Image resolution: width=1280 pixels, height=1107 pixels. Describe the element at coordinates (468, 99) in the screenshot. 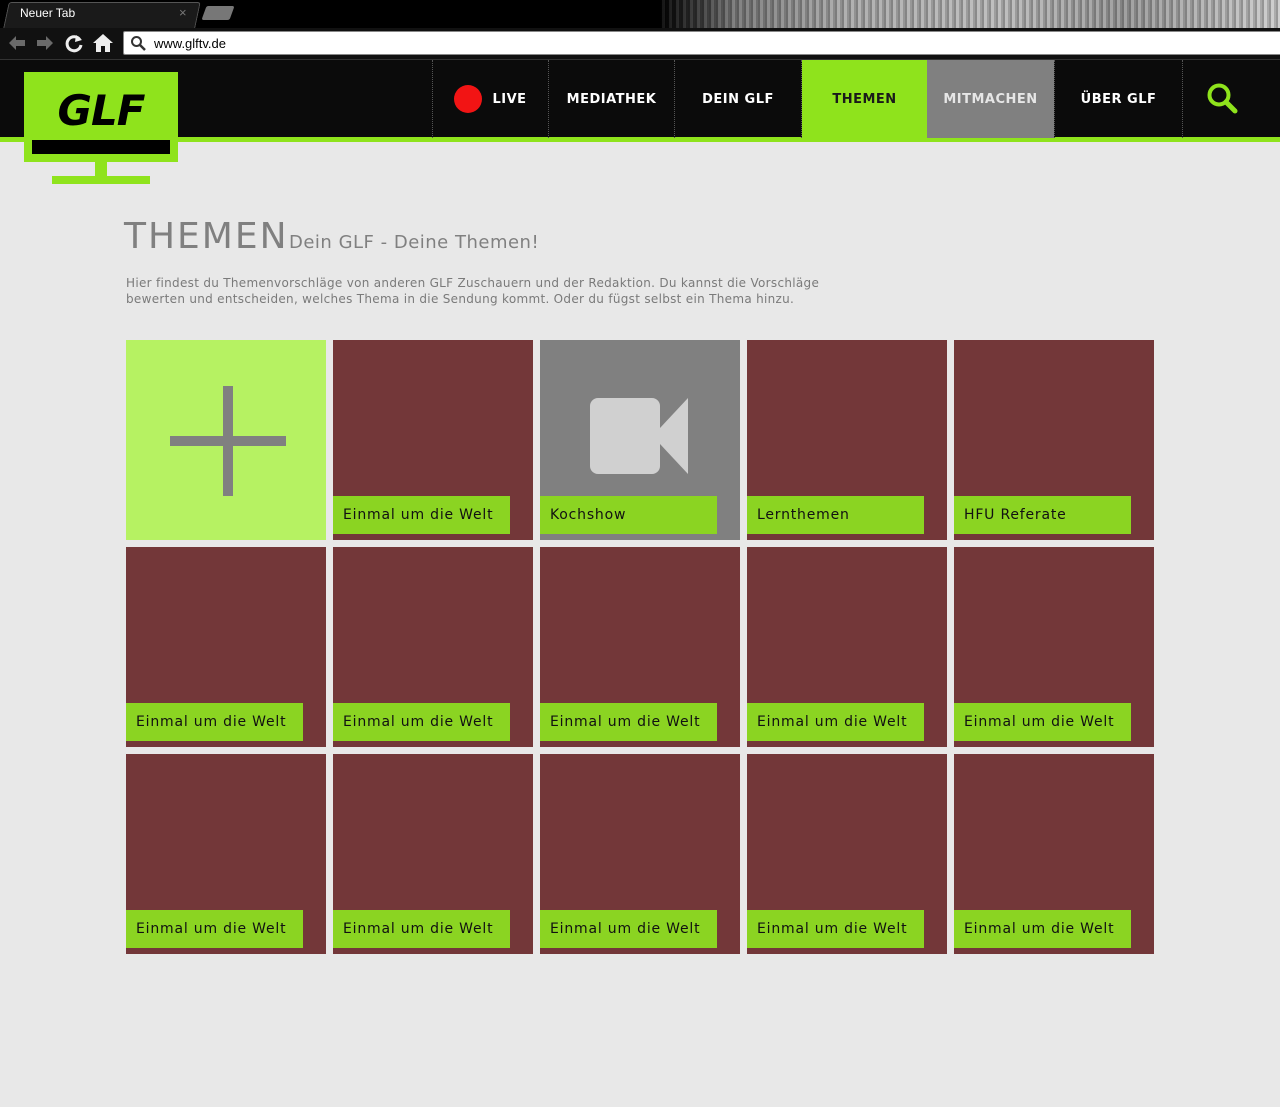

I see `live-record-icon` at that location.